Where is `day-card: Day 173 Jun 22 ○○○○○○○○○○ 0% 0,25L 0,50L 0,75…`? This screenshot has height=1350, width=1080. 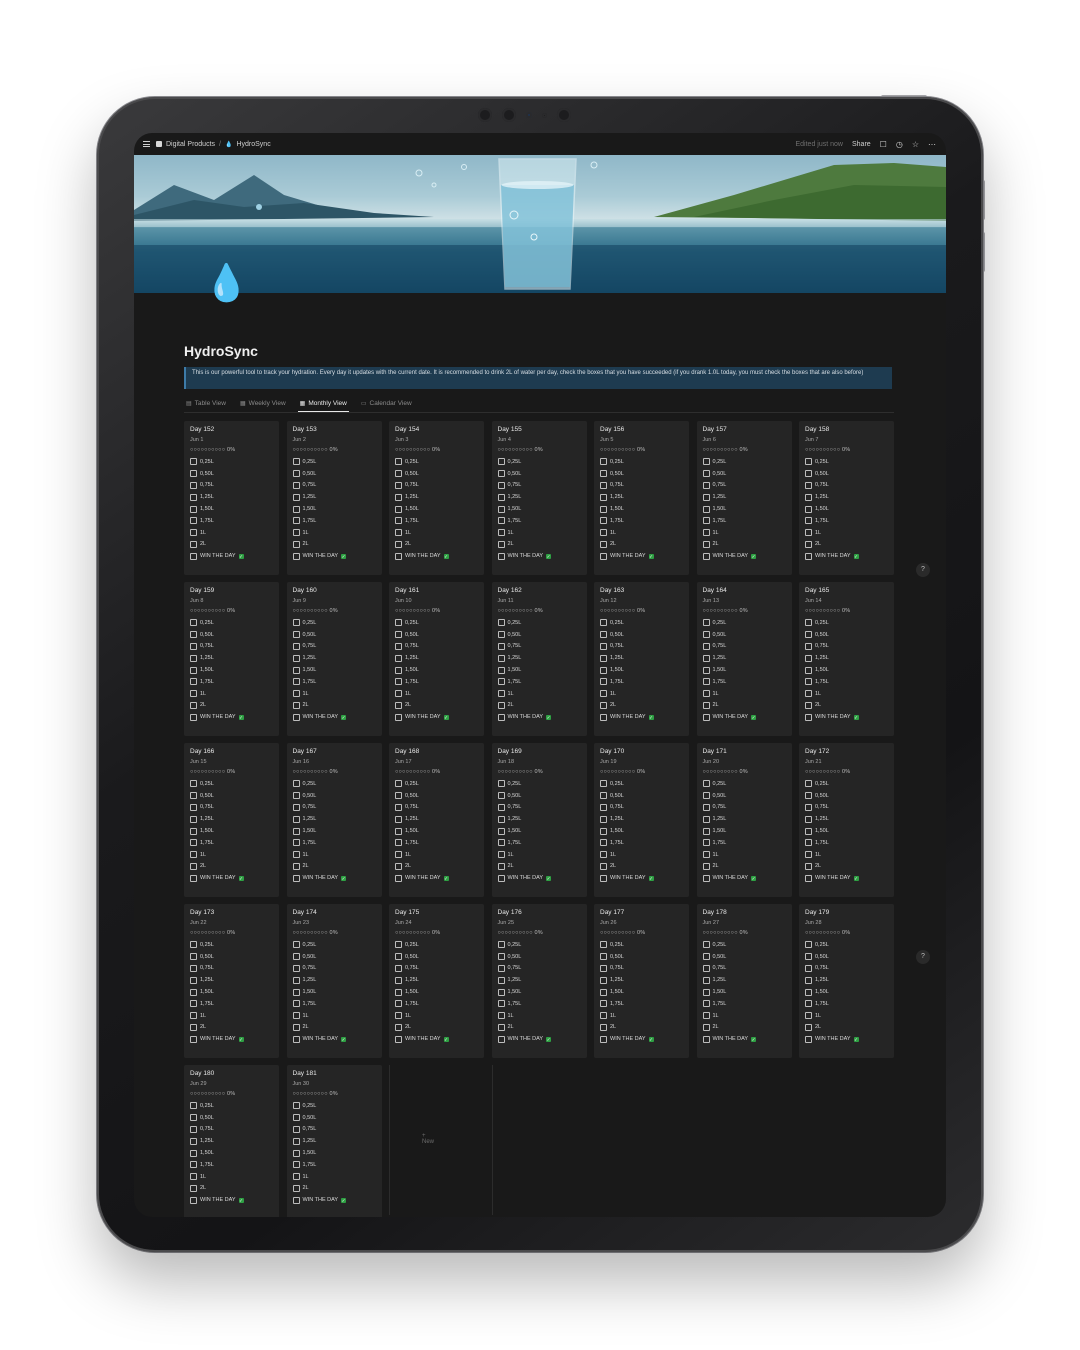 day-card: Day 173 Jun 22 ○○○○○○○○○○ 0% 0,25L 0,50L 0,75… is located at coordinates (231, 981).